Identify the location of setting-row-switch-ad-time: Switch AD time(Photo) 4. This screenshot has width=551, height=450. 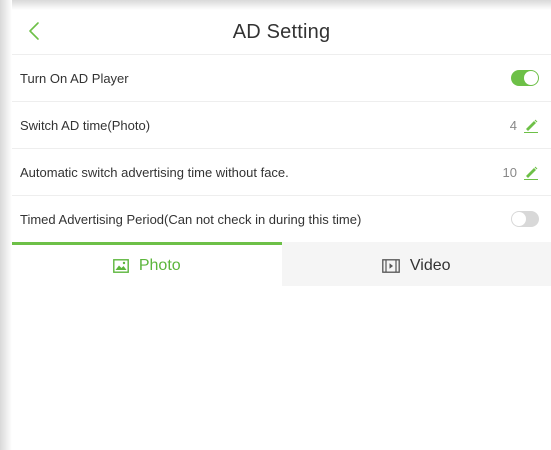
(281, 125).